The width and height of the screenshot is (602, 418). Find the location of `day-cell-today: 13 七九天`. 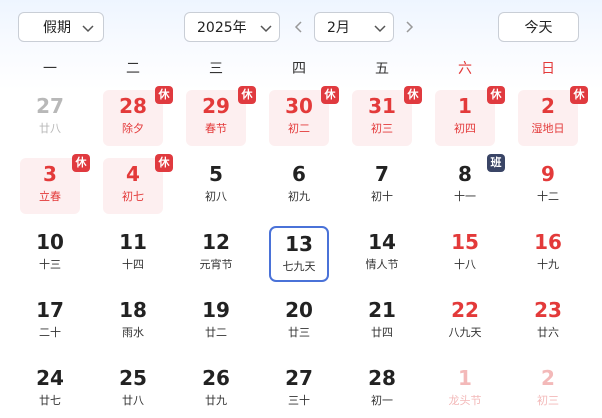

day-cell-today: 13 七九天 is located at coordinates (299, 254).